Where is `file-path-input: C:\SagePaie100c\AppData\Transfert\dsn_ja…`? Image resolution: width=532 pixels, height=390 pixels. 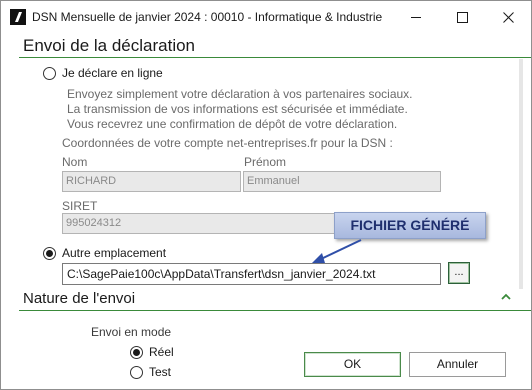 file-path-input: C:\SagePaie100c\AppData\Transfert\dsn_ja… is located at coordinates (251, 274).